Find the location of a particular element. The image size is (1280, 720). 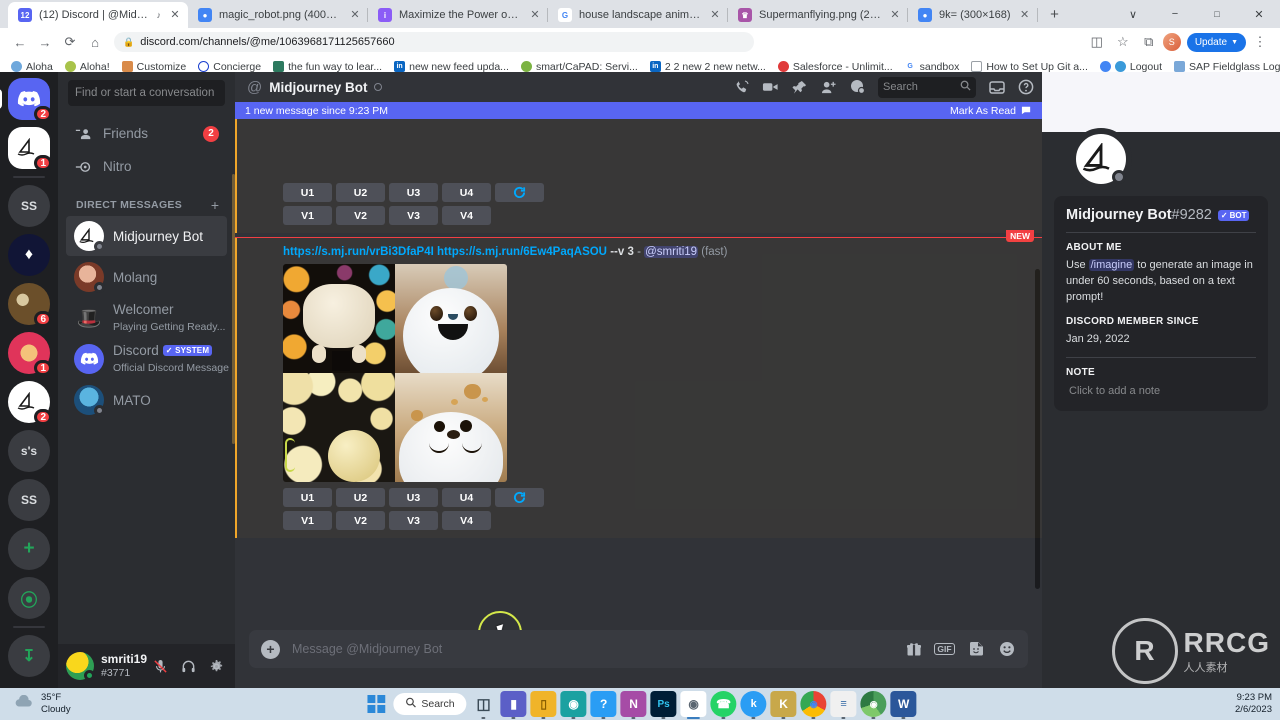

mark-as-read-button: Mark As Read is located at coordinates (991, 111).